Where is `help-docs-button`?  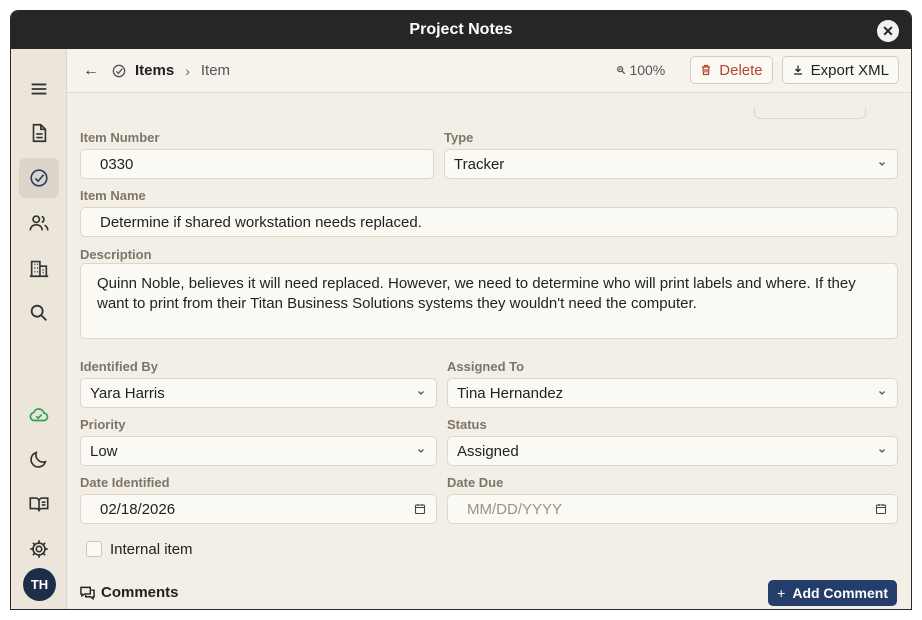
help-docs-button is located at coordinates (39, 504).